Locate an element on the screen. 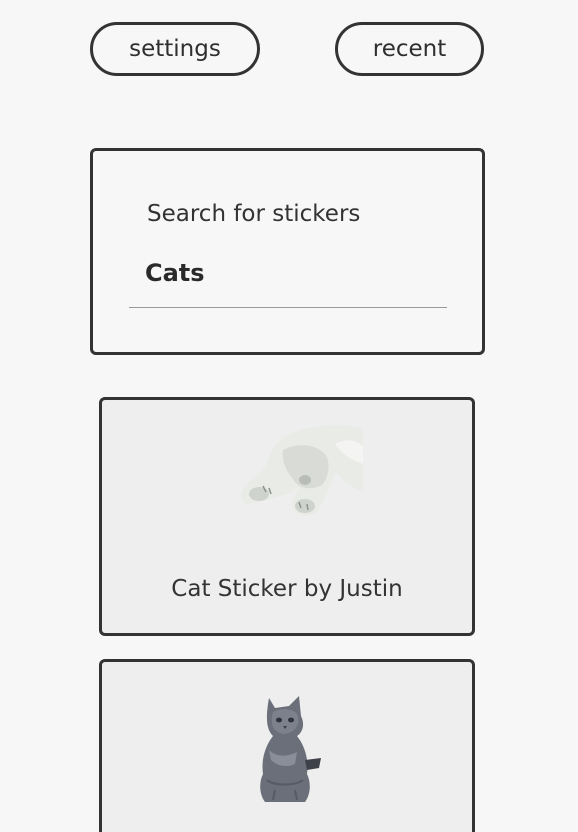  search-label: Search for stickers is located at coordinates (254, 214).